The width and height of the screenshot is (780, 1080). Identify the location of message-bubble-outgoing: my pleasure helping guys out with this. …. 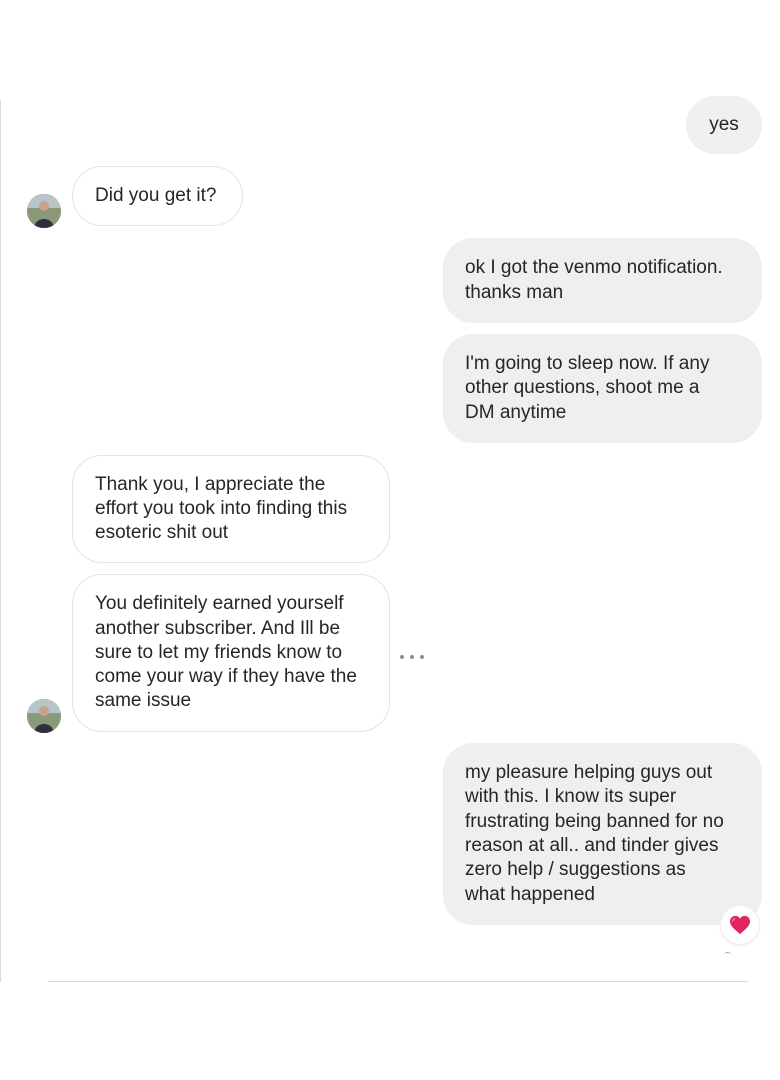
(602, 834).